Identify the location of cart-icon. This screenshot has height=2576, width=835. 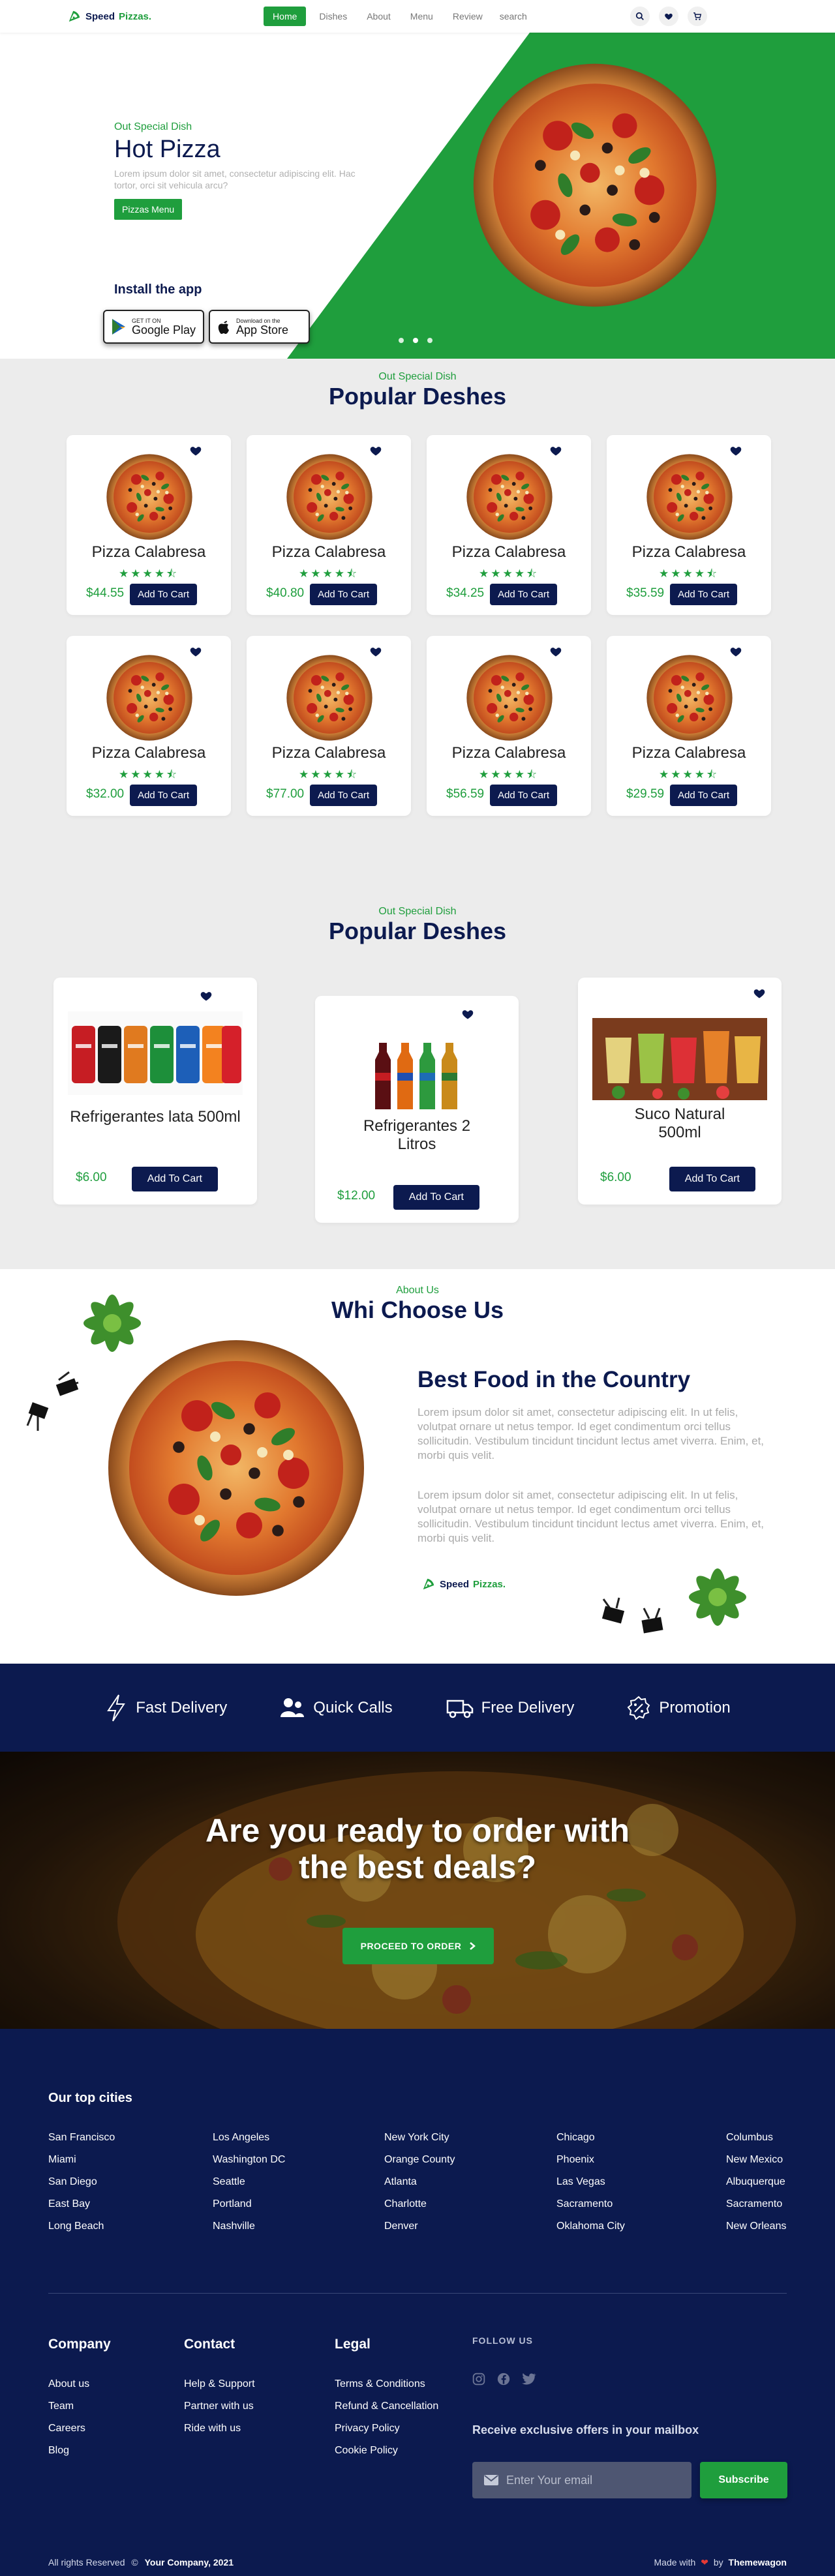
(697, 16).